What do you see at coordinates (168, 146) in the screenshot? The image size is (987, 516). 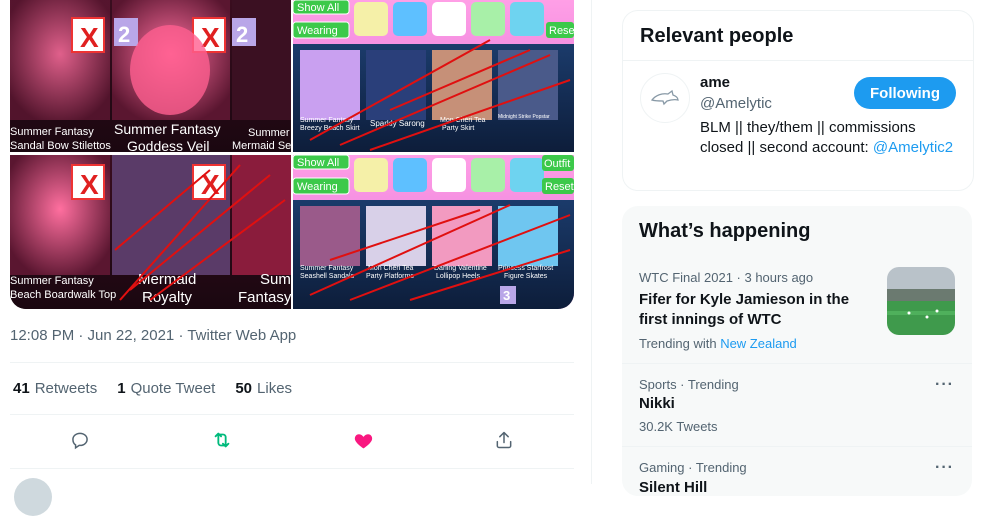 I see `svg-text: Goddess Veil` at bounding box center [168, 146].